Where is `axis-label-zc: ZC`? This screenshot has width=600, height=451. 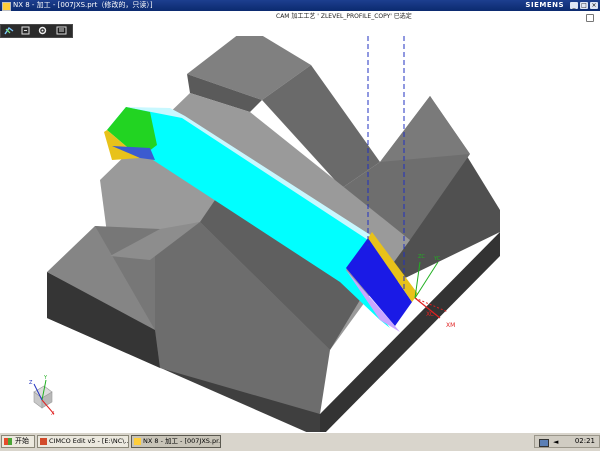
axis-label-zc: ZC is located at coordinates (421, 257).